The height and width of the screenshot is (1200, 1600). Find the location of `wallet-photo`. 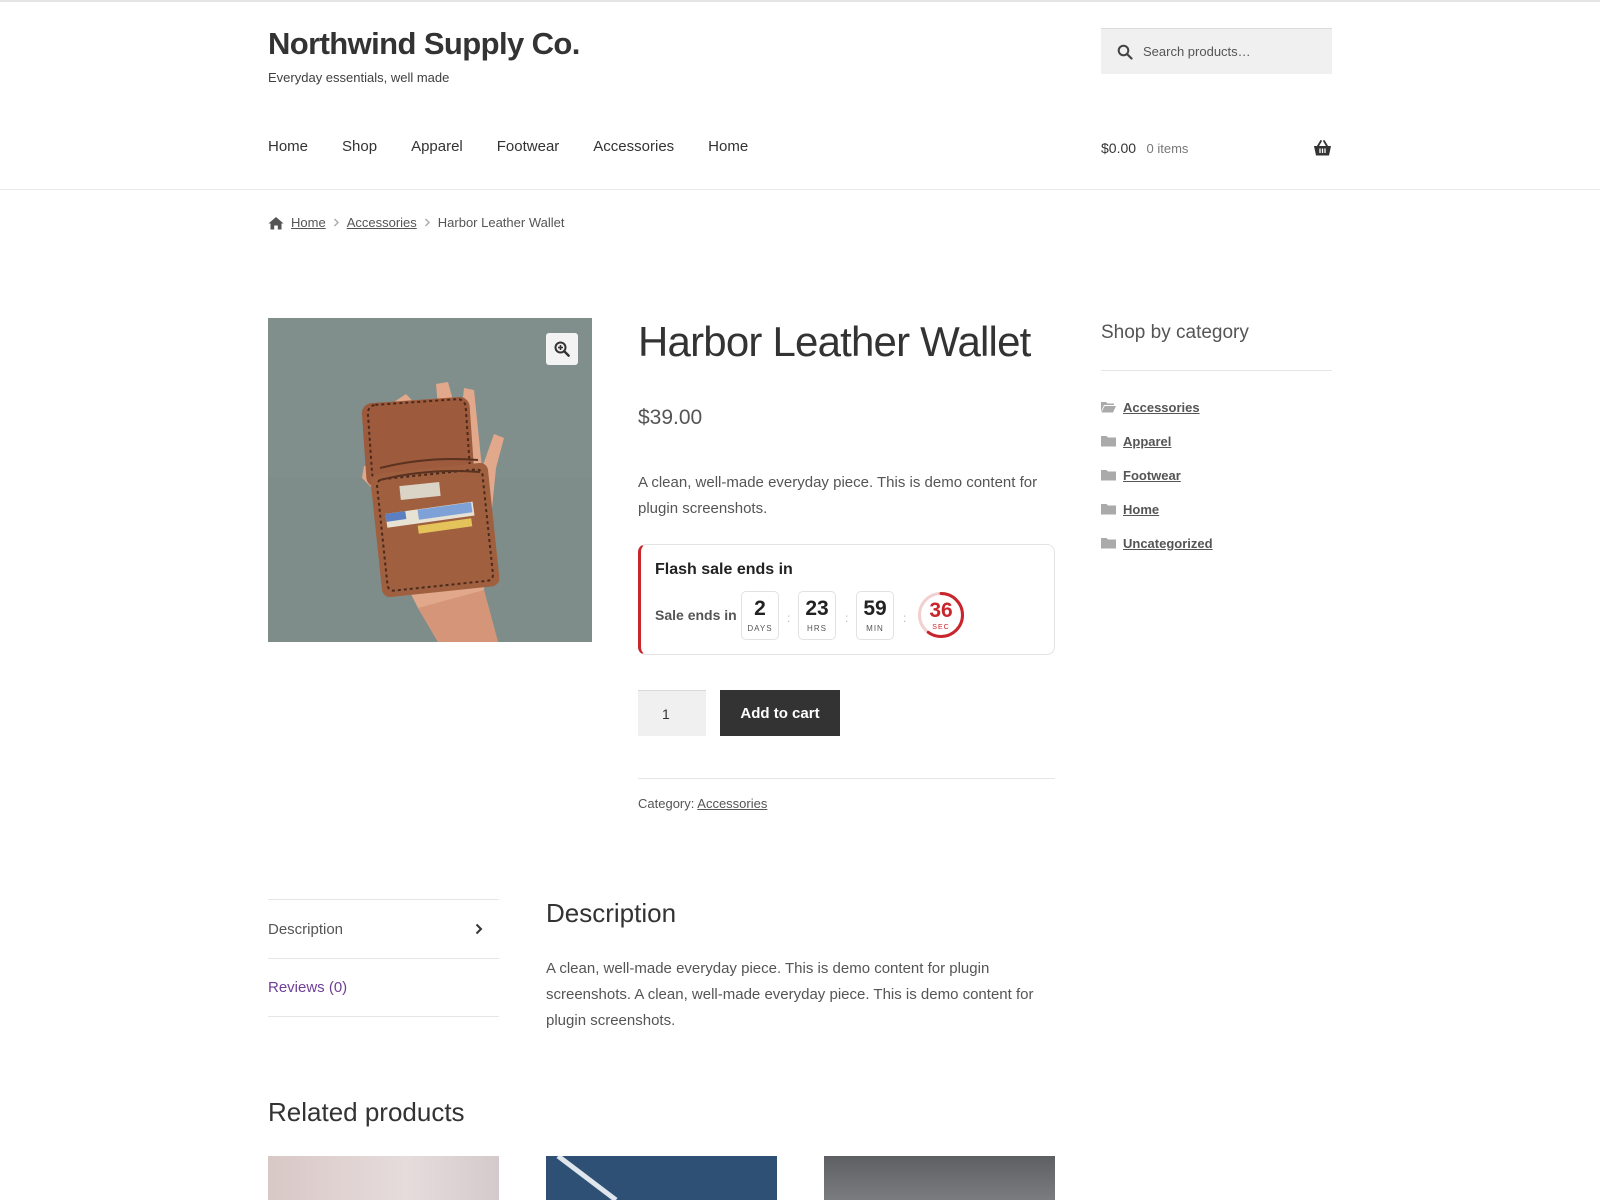

wallet-photo is located at coordinates (430, 480).